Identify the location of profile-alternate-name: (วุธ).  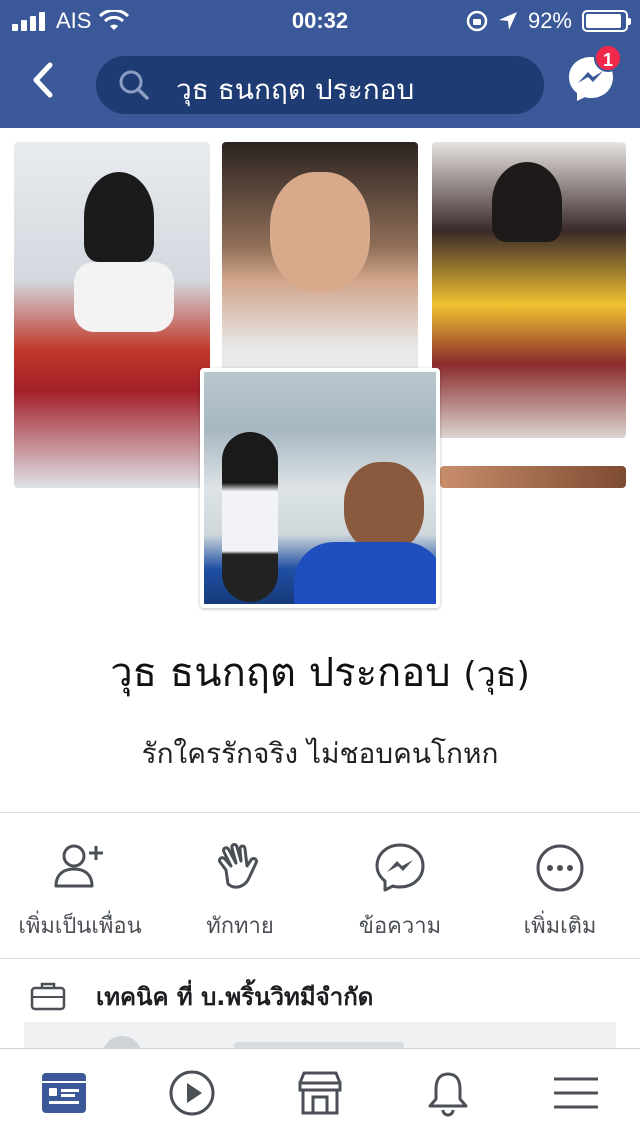
(496, 675).